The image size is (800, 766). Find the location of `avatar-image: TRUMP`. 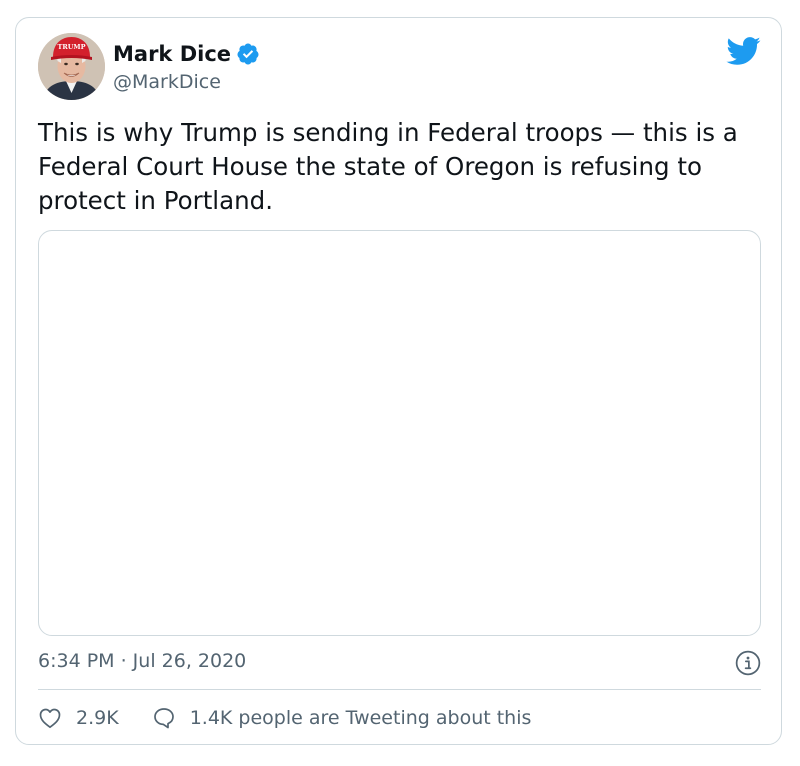

avatar-image: TRUMP is located at coordinates (71, 66).